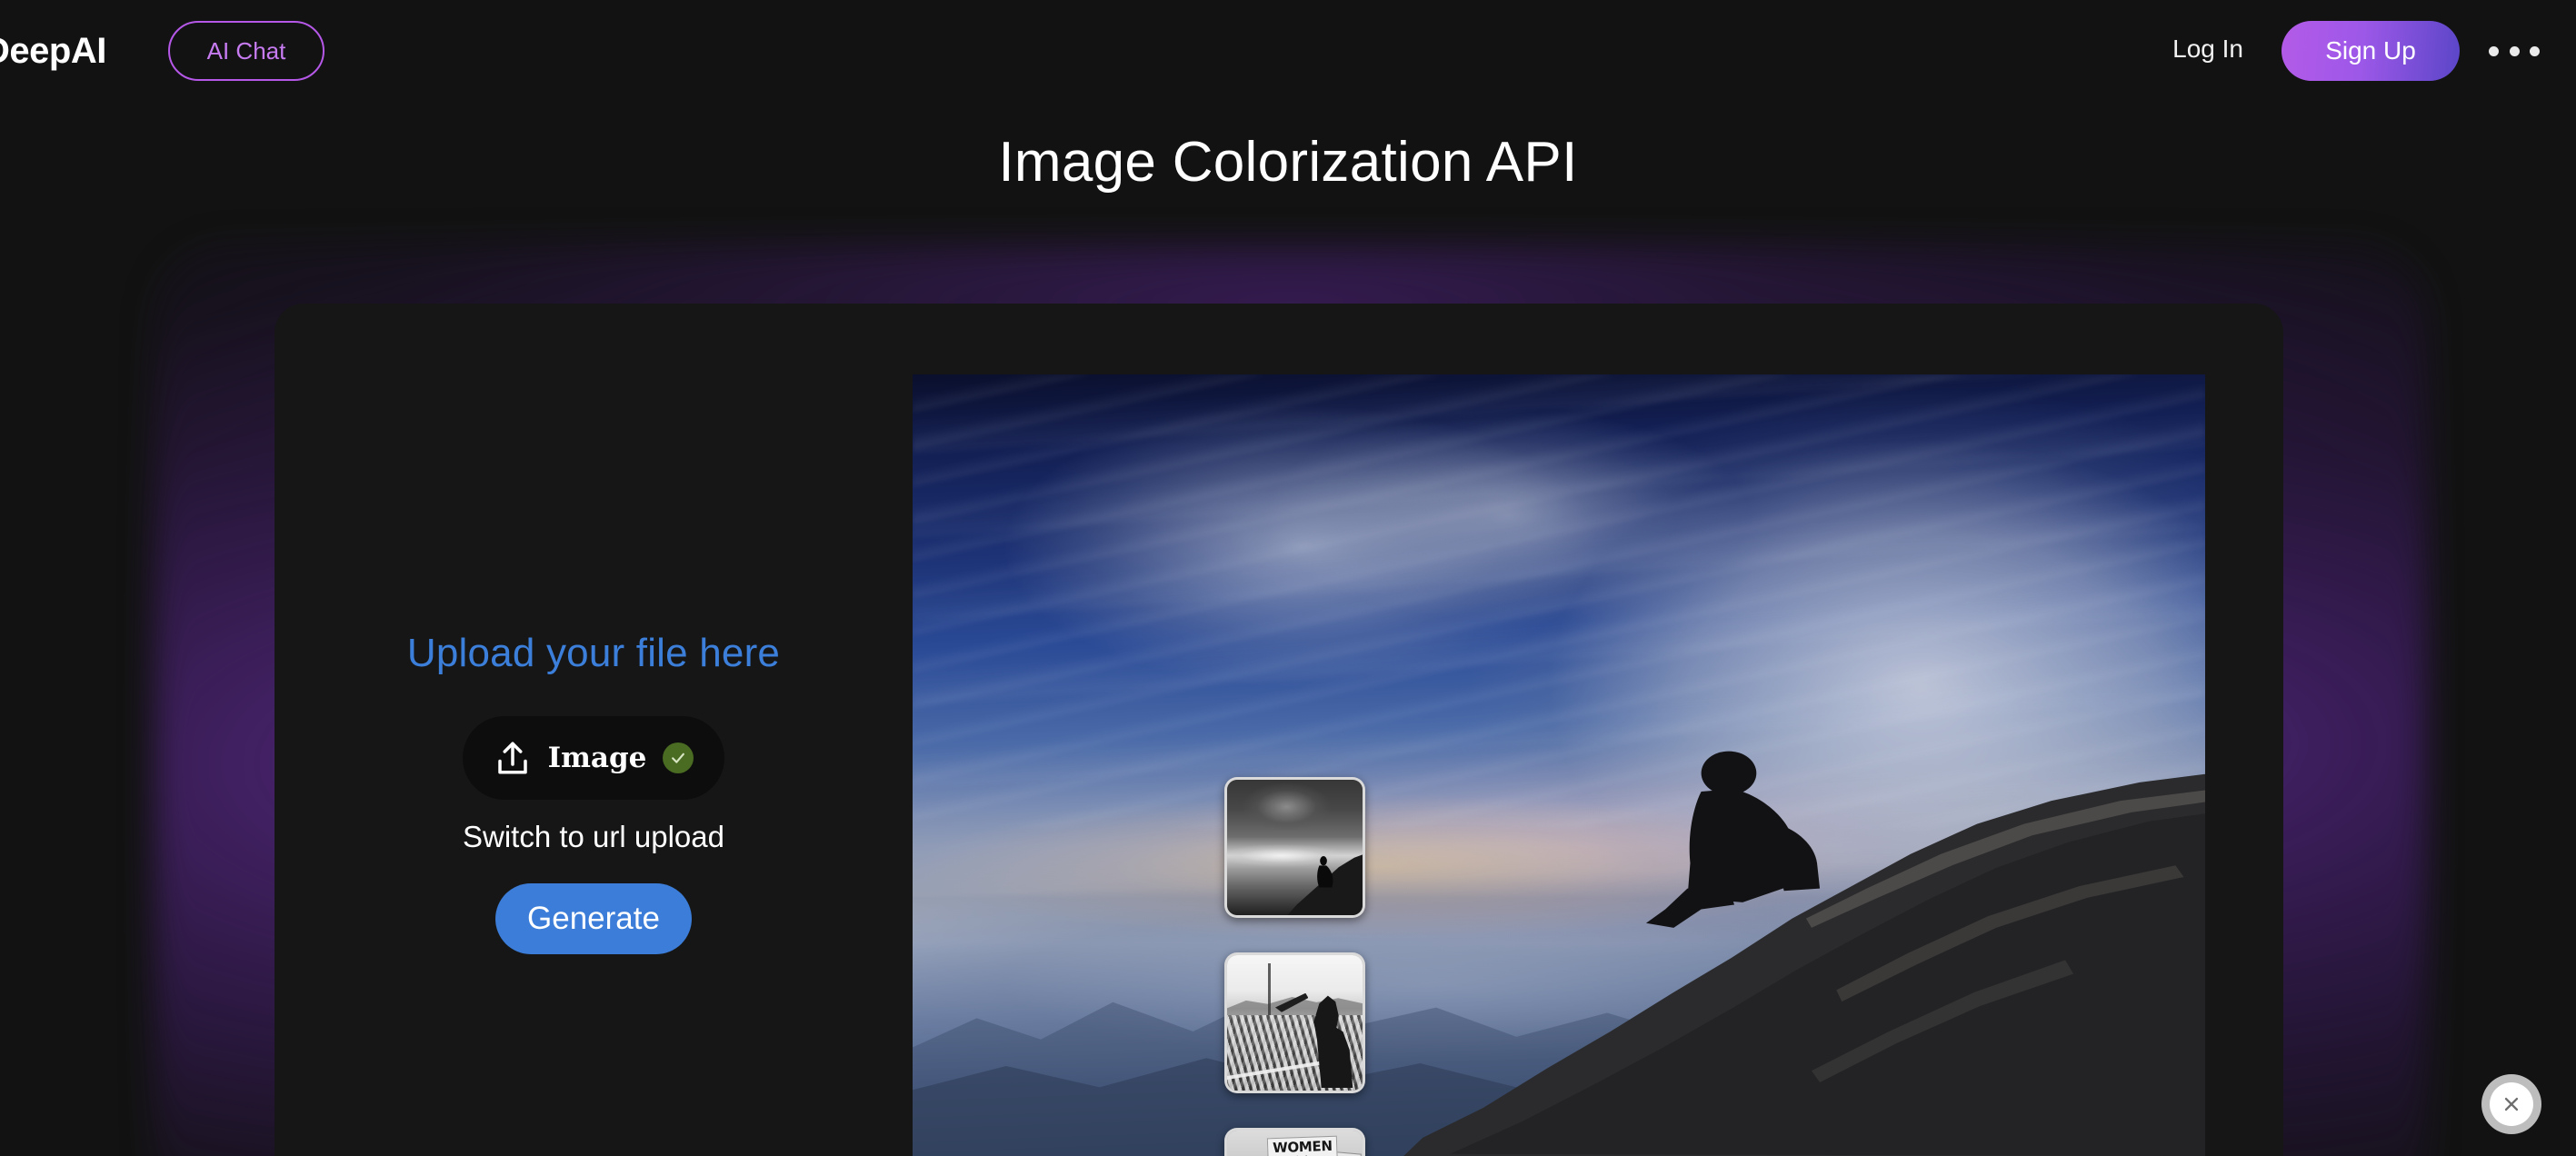 The height and width of the screenshot is (1156, 2576). I want to click on file-type-label: Image, so click(597, 758).